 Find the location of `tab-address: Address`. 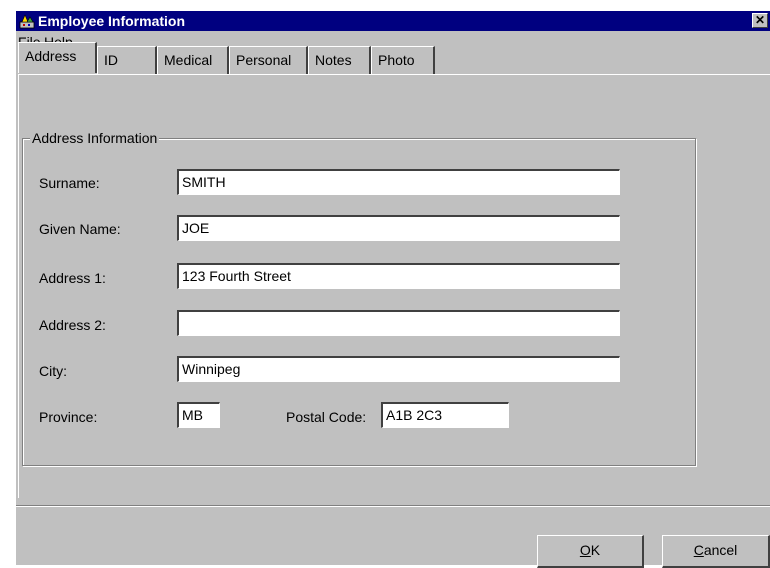

tab-address: Address is located at coordinates (57, 57).